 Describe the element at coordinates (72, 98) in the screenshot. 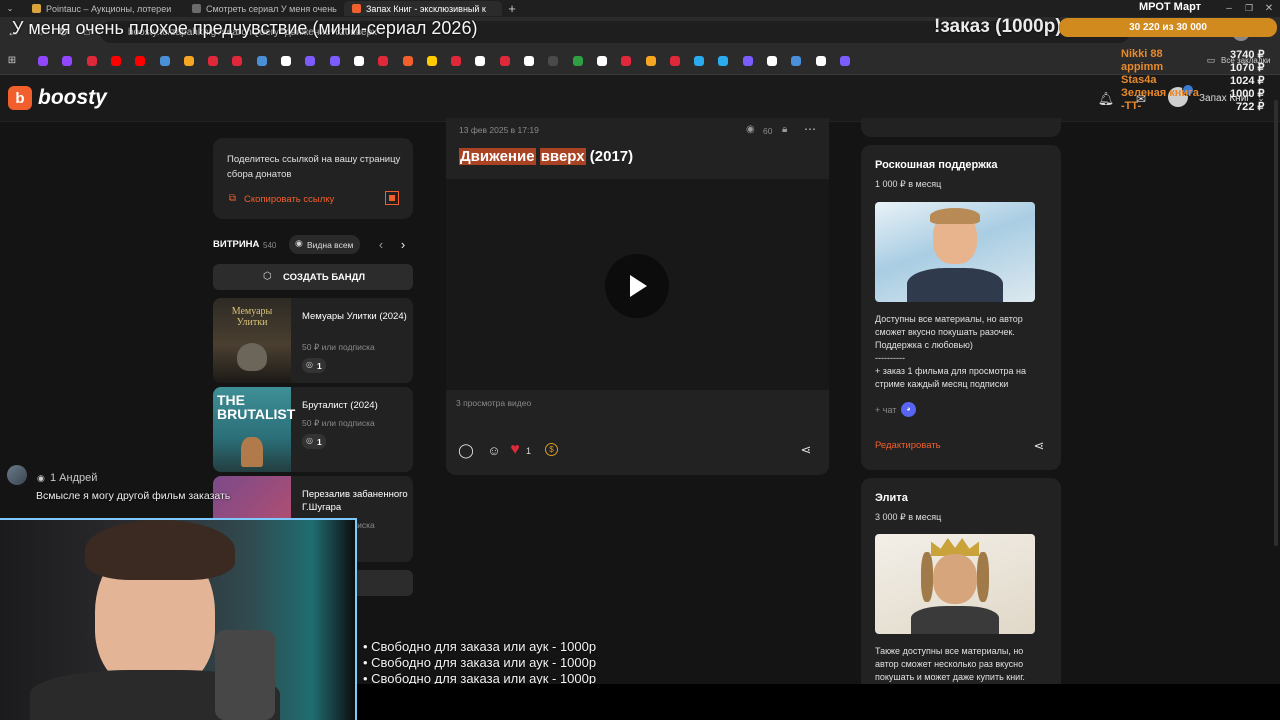

I see `site-logo: boosty` at that location.